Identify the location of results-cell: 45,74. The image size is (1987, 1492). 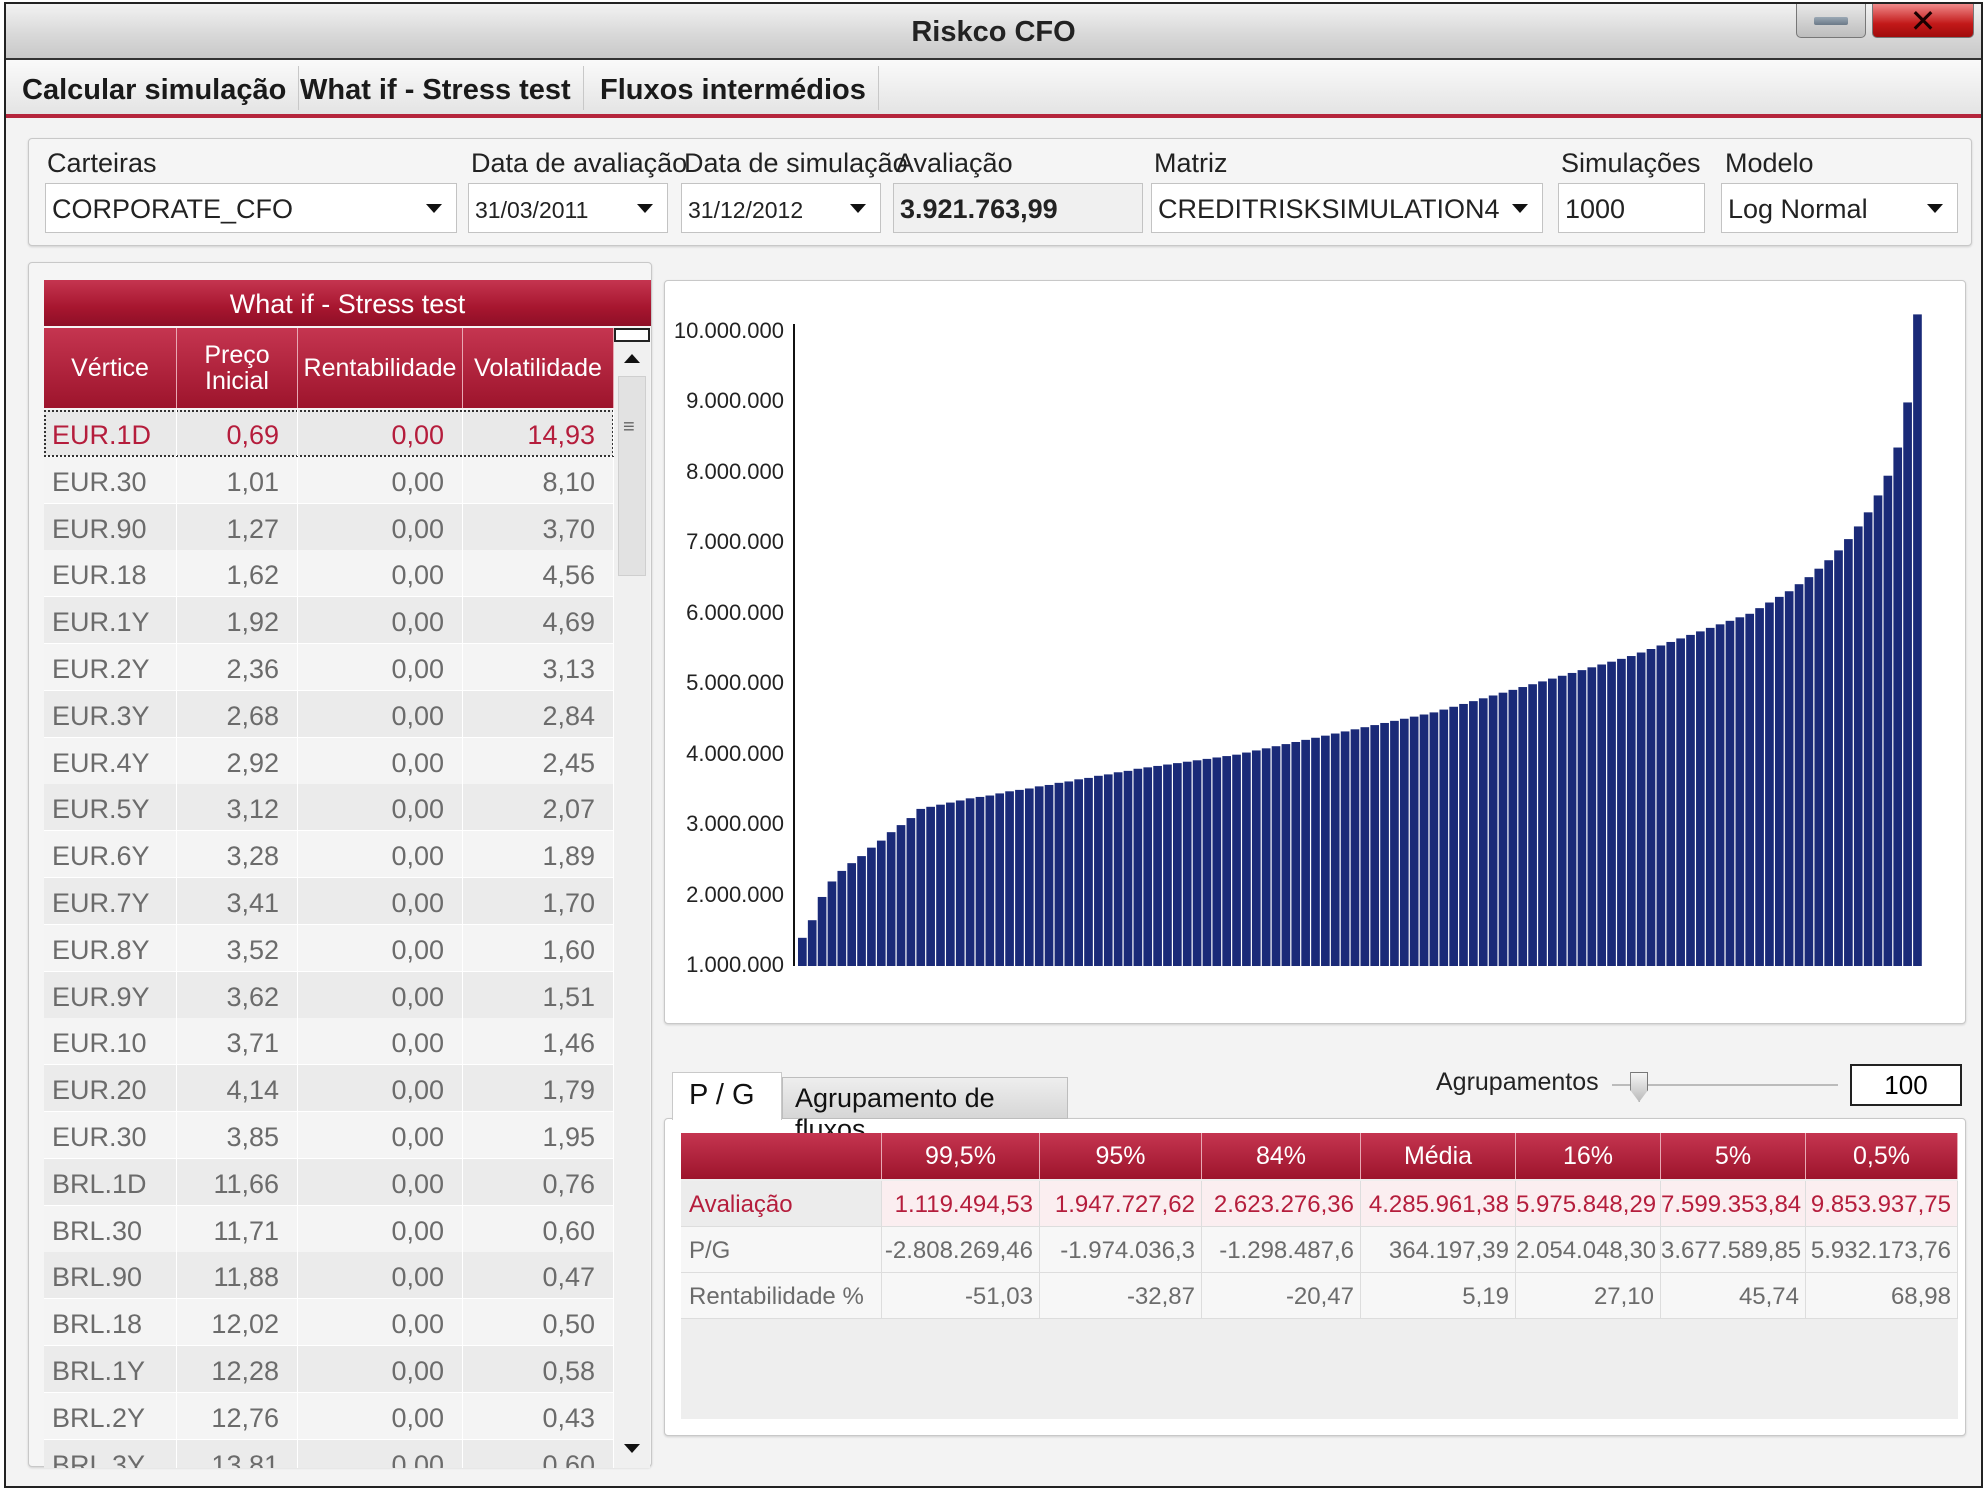
(1733, 1296).